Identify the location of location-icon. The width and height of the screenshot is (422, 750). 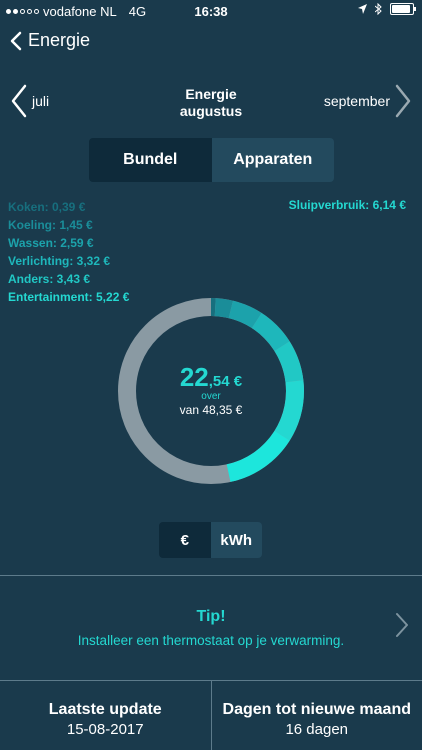
(362, 9).